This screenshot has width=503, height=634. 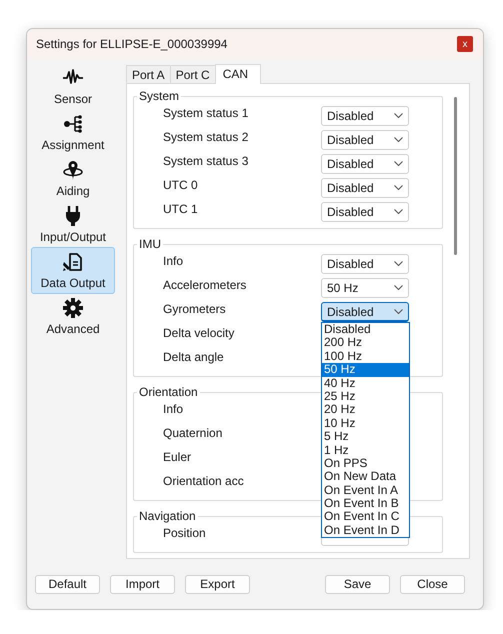 I want to click on group-title: System, so click(x=159, y=96).